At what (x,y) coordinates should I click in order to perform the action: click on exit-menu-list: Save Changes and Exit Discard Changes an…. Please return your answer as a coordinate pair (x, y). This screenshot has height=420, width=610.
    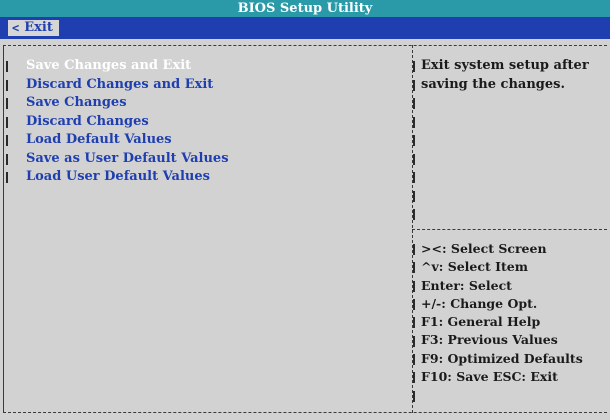
    Looking at the image, I should click on (127, 122).